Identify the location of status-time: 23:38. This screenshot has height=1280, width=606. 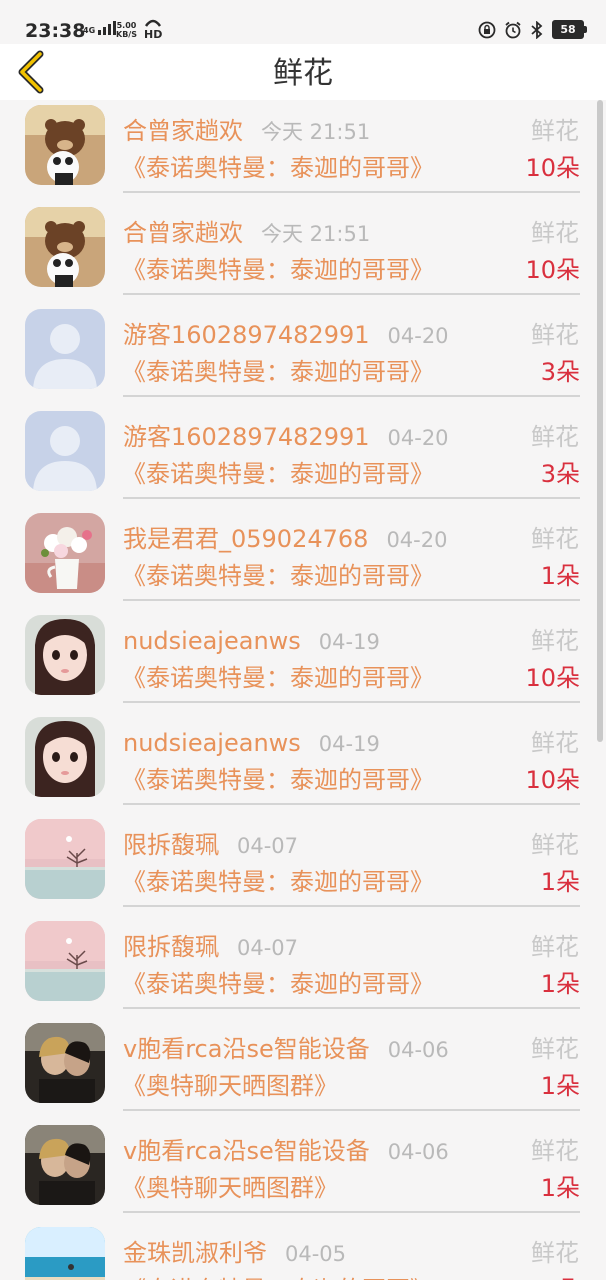
(55, 31).